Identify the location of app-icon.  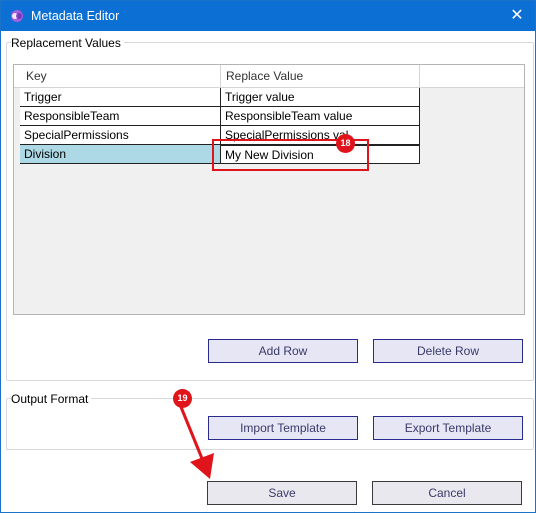
(17, 16).